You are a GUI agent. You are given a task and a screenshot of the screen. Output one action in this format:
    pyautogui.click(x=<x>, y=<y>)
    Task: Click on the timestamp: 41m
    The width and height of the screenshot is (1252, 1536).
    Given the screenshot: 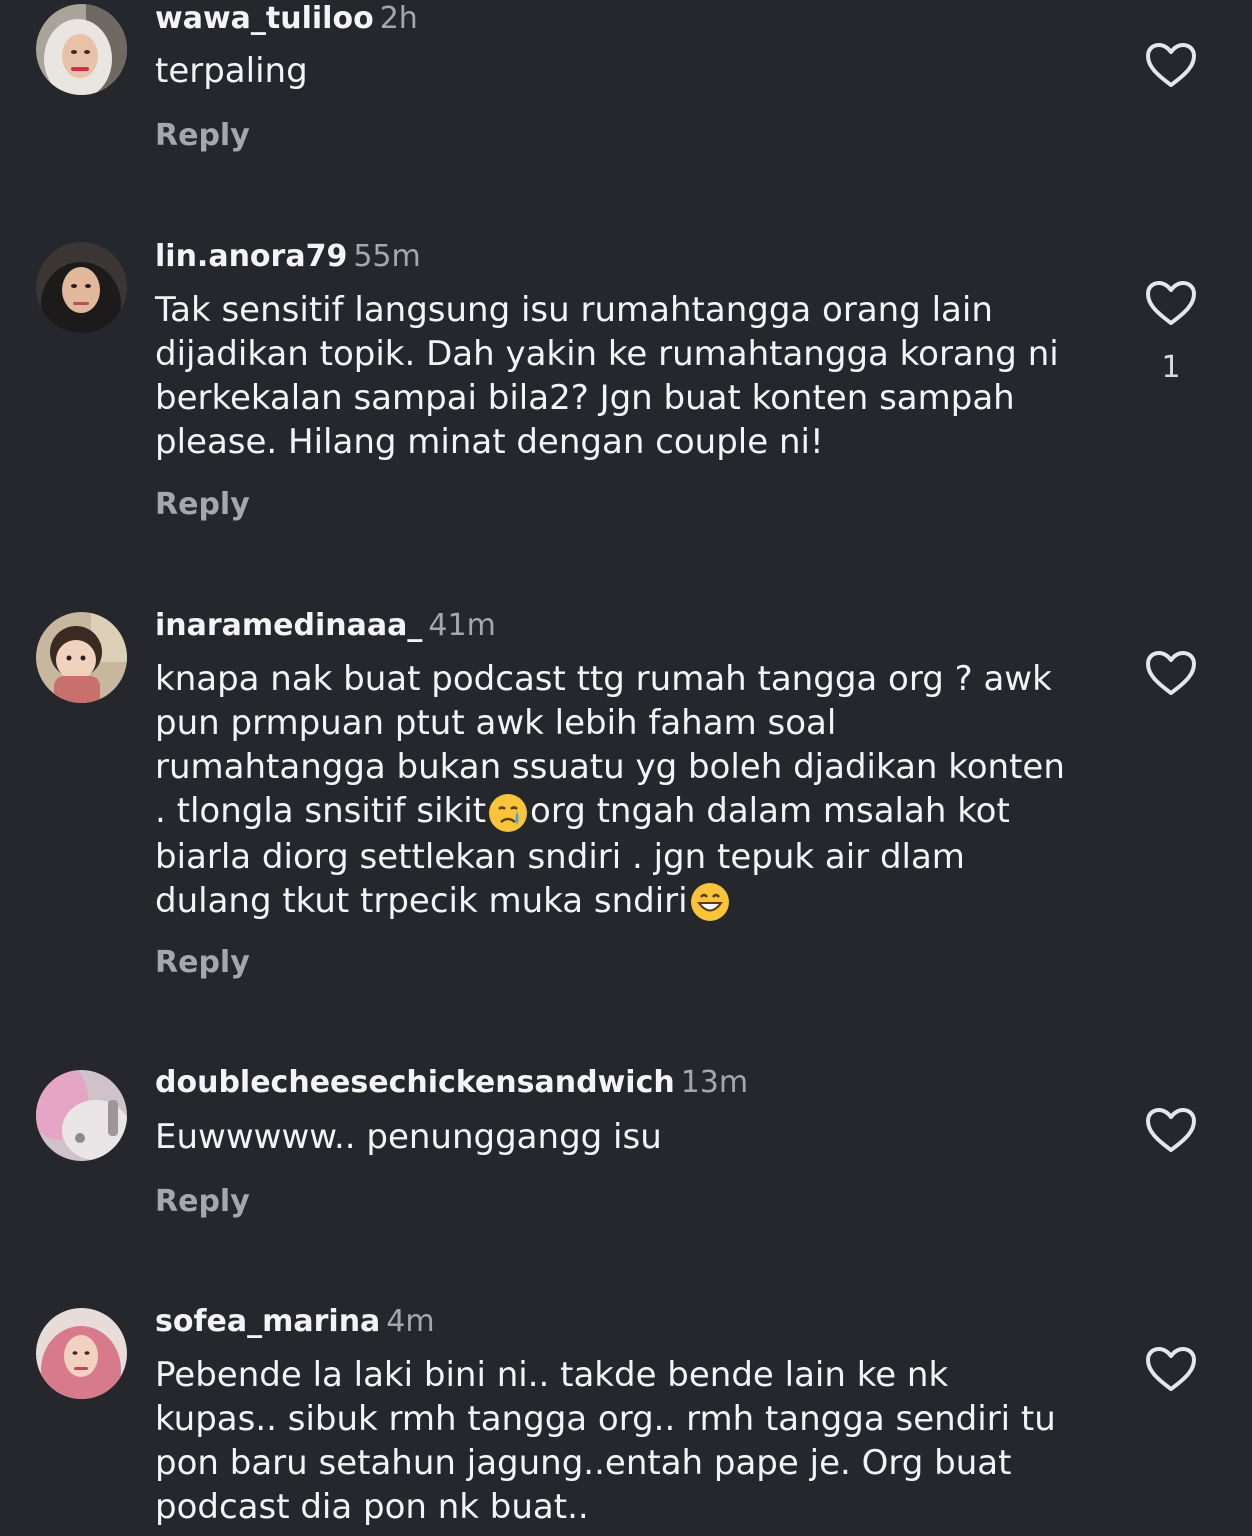 What is the action you would take?
    pyautogui.click(x=462, y=625)
    